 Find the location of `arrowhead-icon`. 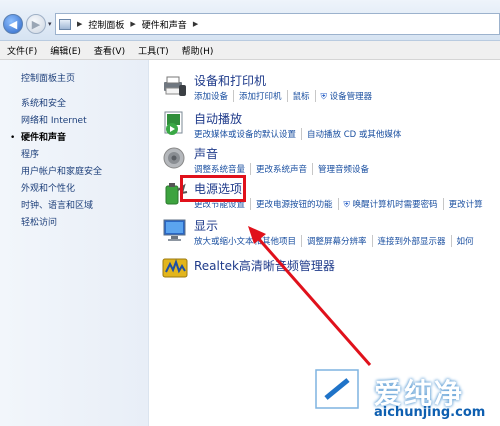

arrowhead-icon is located at coordinates (257, 235).